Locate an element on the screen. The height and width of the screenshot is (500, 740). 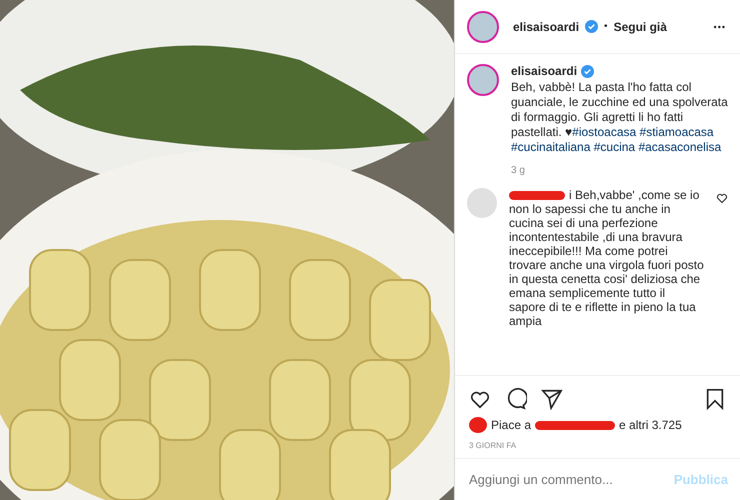
hashtag-link: #acasaconelisa is located at coordinates (680, 147).